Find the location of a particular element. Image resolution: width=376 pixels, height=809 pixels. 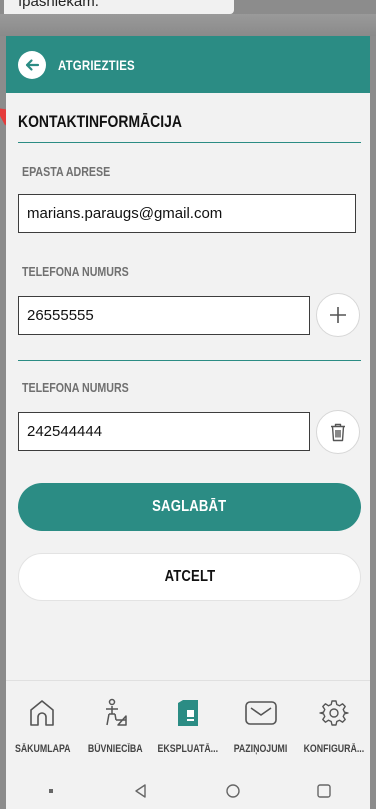

outer-frame-right is located at coordinates (373, 422).